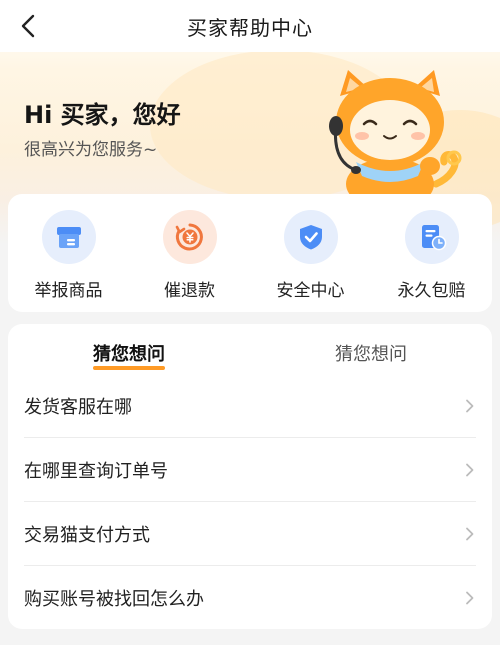 This screenshot has width=500, height=645. Describe the element at coordinates (310, 237) in the screenshot. I see `shield-check-icon` at that location.